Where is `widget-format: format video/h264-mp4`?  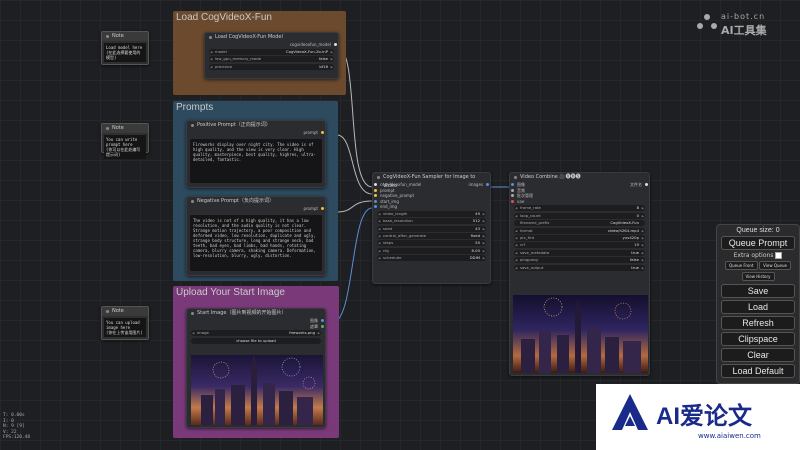 widget-format: format video/h264-mp4 is located at coordinates (579, 230).